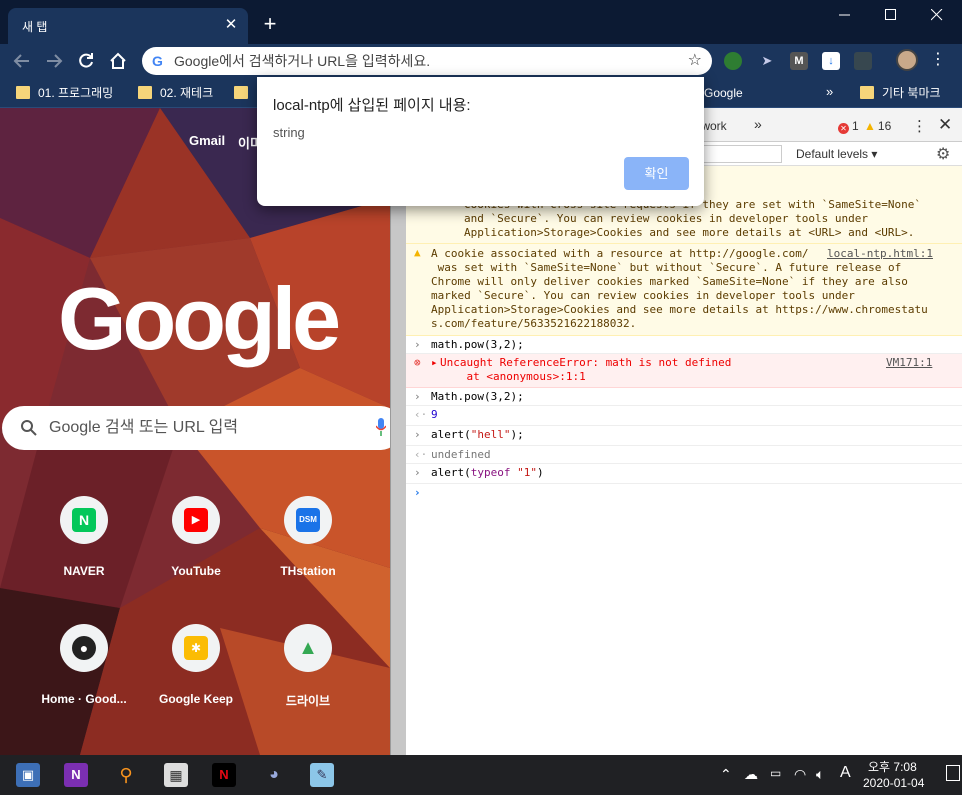 This screenshot has width=962, height=795. I want to click on tray-wifi-icon: ◠, so click(800, 774).